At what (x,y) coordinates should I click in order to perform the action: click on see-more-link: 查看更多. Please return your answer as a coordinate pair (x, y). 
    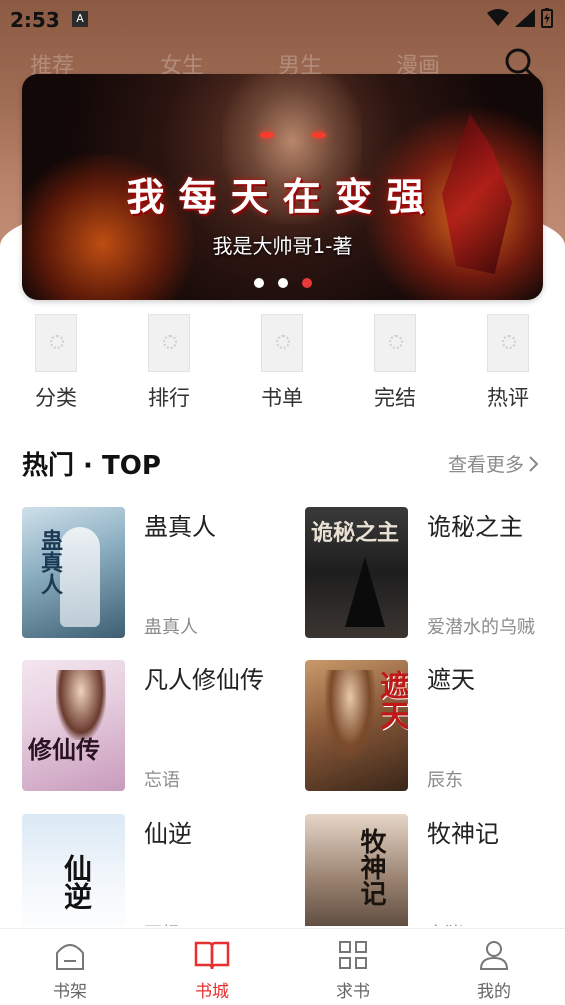
    Looking at the image, I should click on (494, 463).